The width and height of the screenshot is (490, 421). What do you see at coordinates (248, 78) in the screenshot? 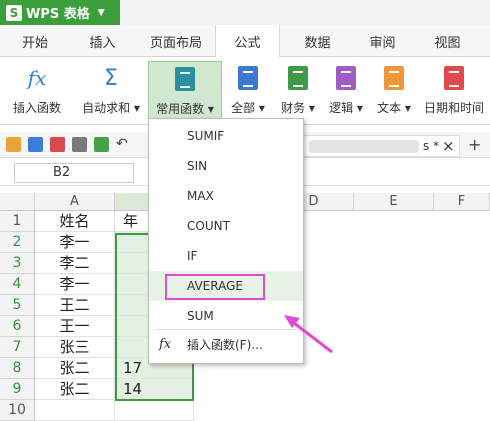
I see `all-functions-icon` at bounding box center [248, 78].